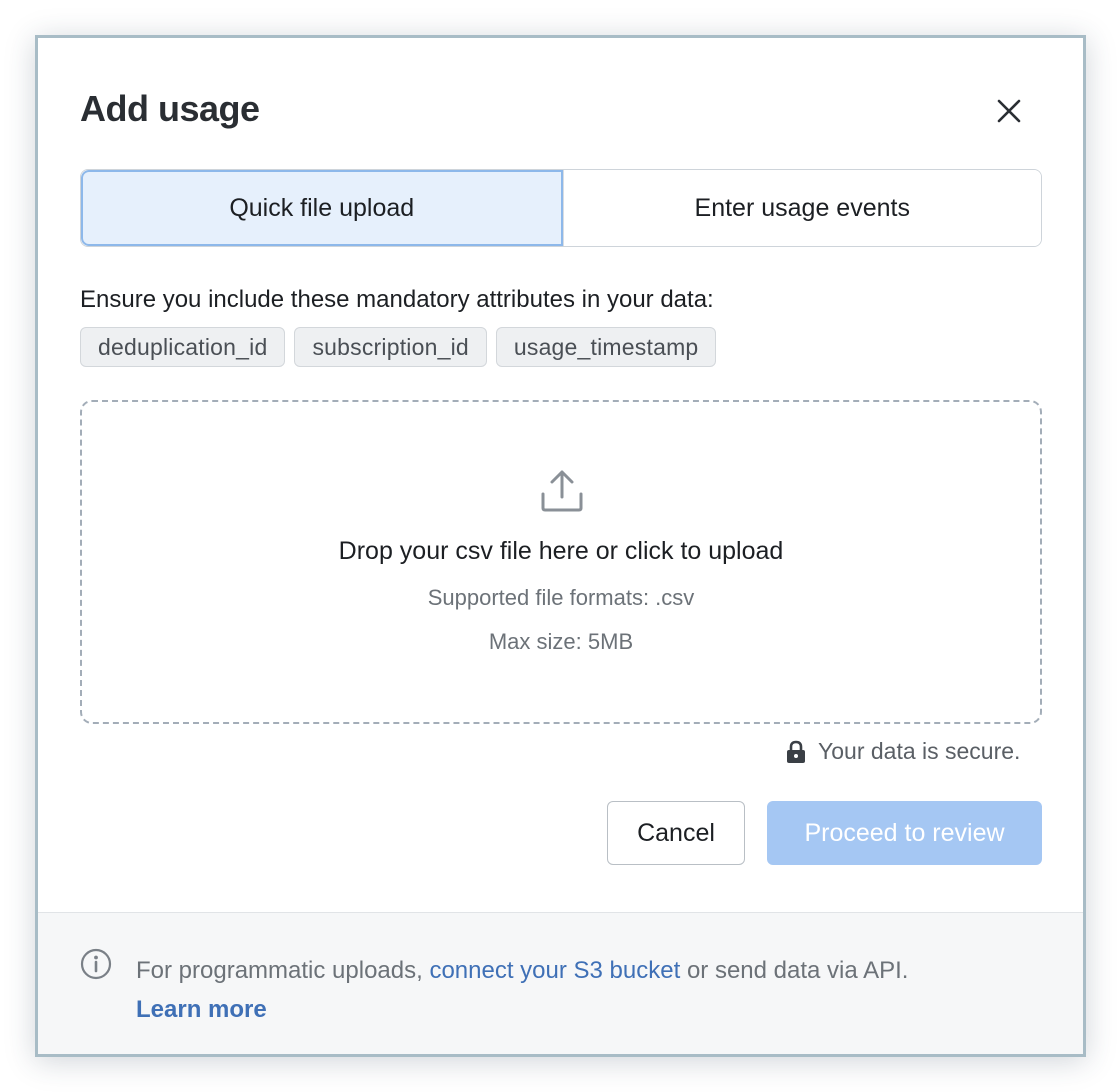  I want to click on data-secure-text: Your data is secure., so click(919, 751).